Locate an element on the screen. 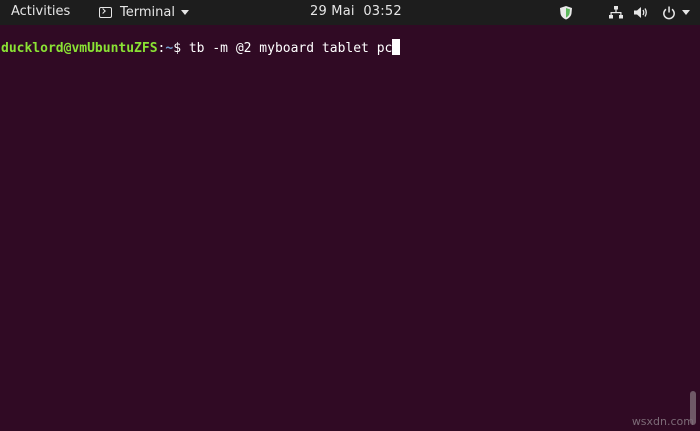  shield-icon is located at coordinates (566, 12).